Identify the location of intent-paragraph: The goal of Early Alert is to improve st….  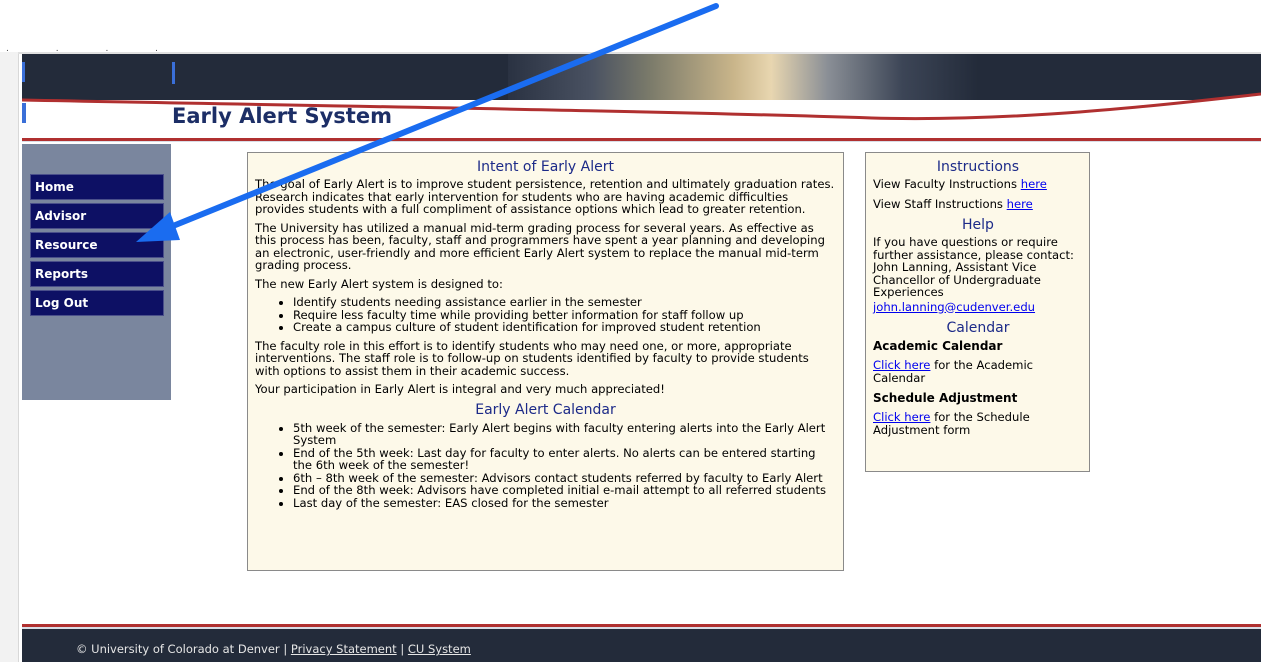
(545, 196).